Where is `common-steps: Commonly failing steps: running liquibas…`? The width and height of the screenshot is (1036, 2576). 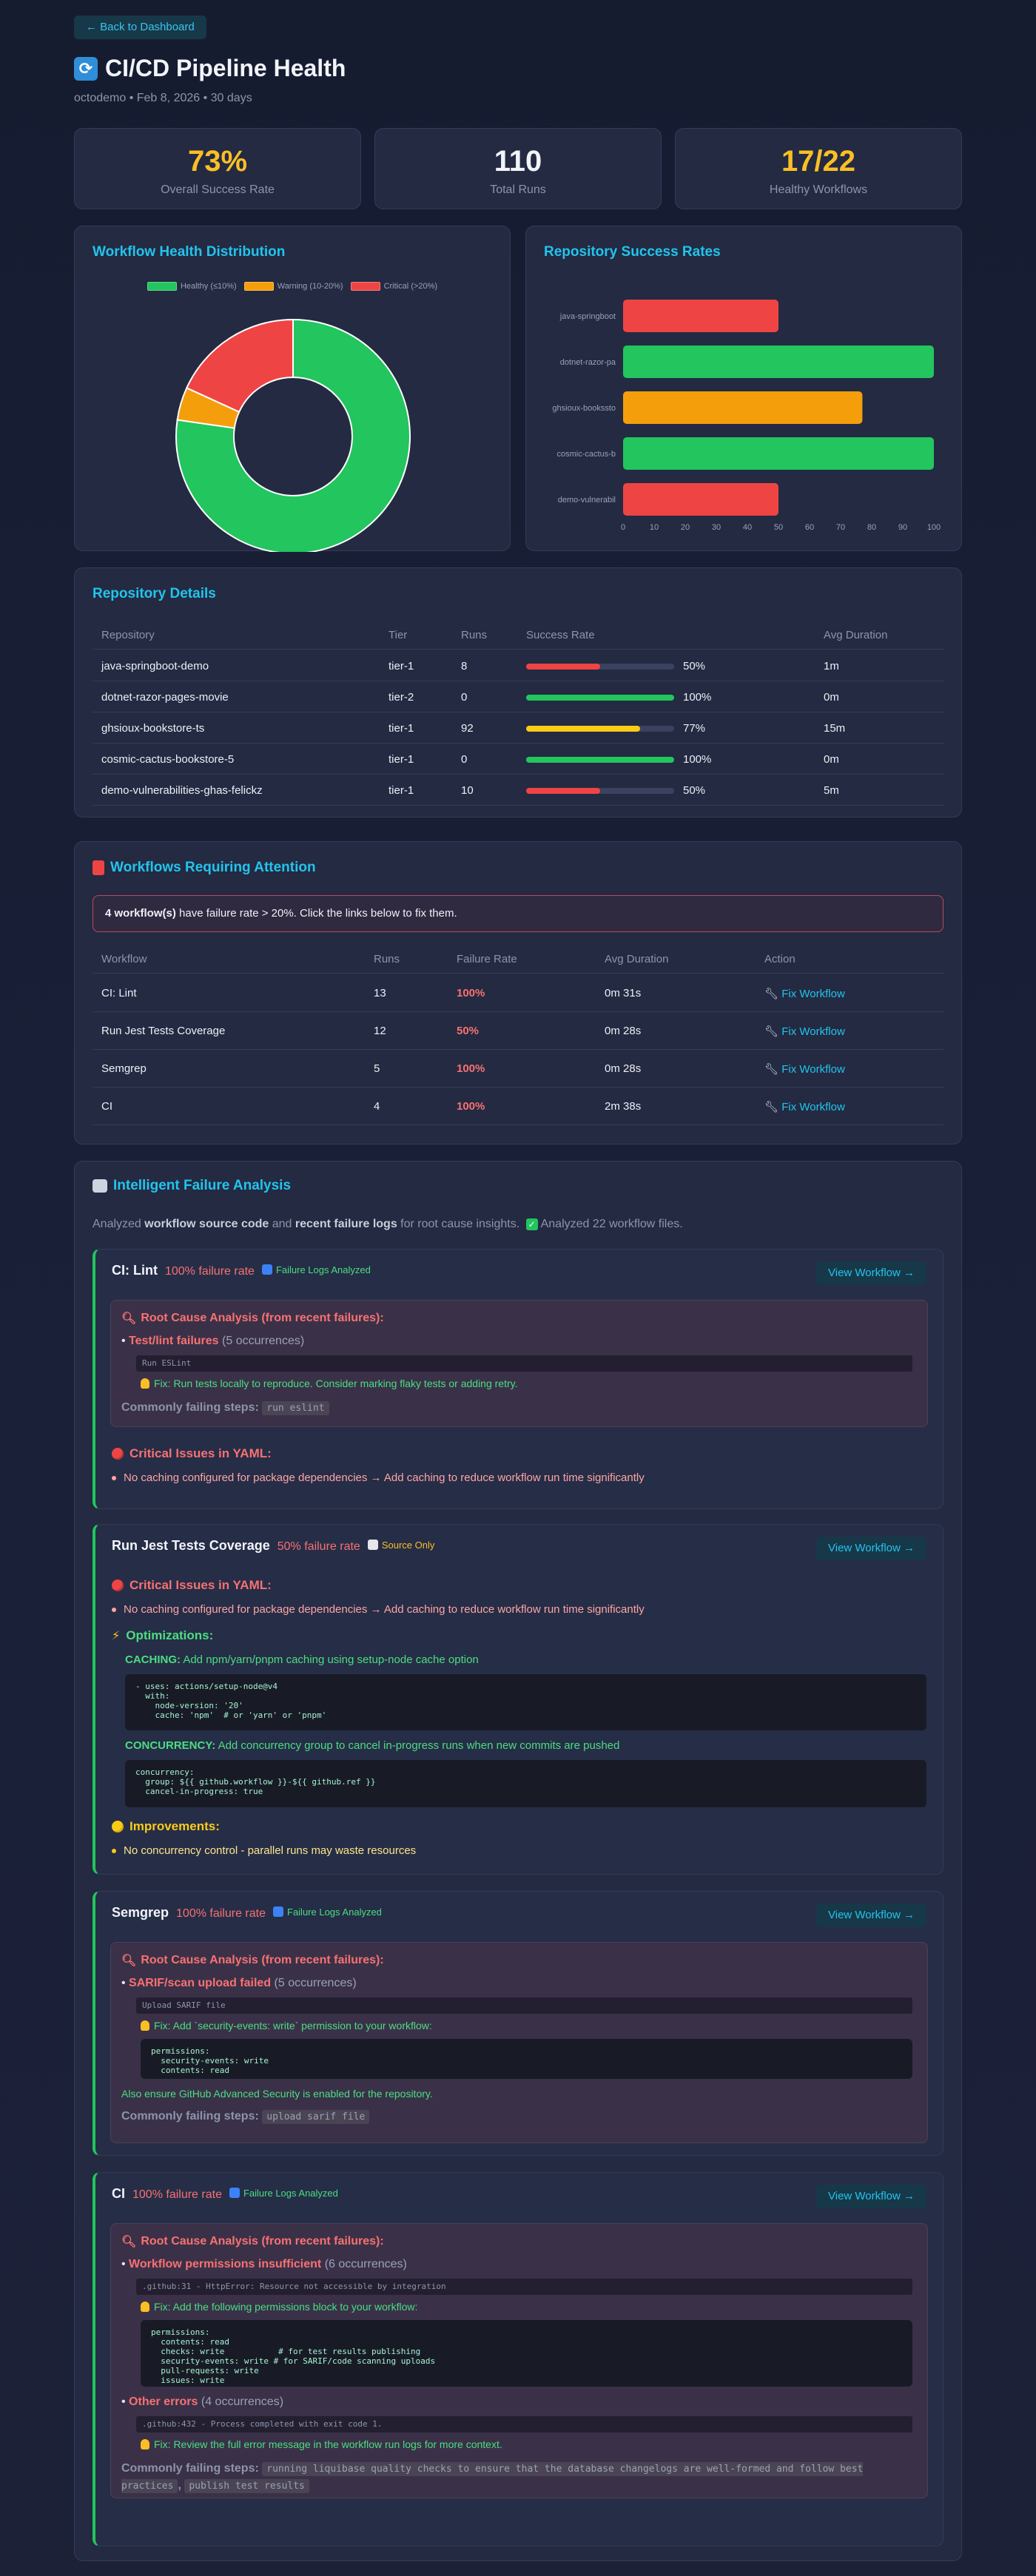
common-steps: Commonly failing steps: running liquibas… is located at coordinates (492, 2477).